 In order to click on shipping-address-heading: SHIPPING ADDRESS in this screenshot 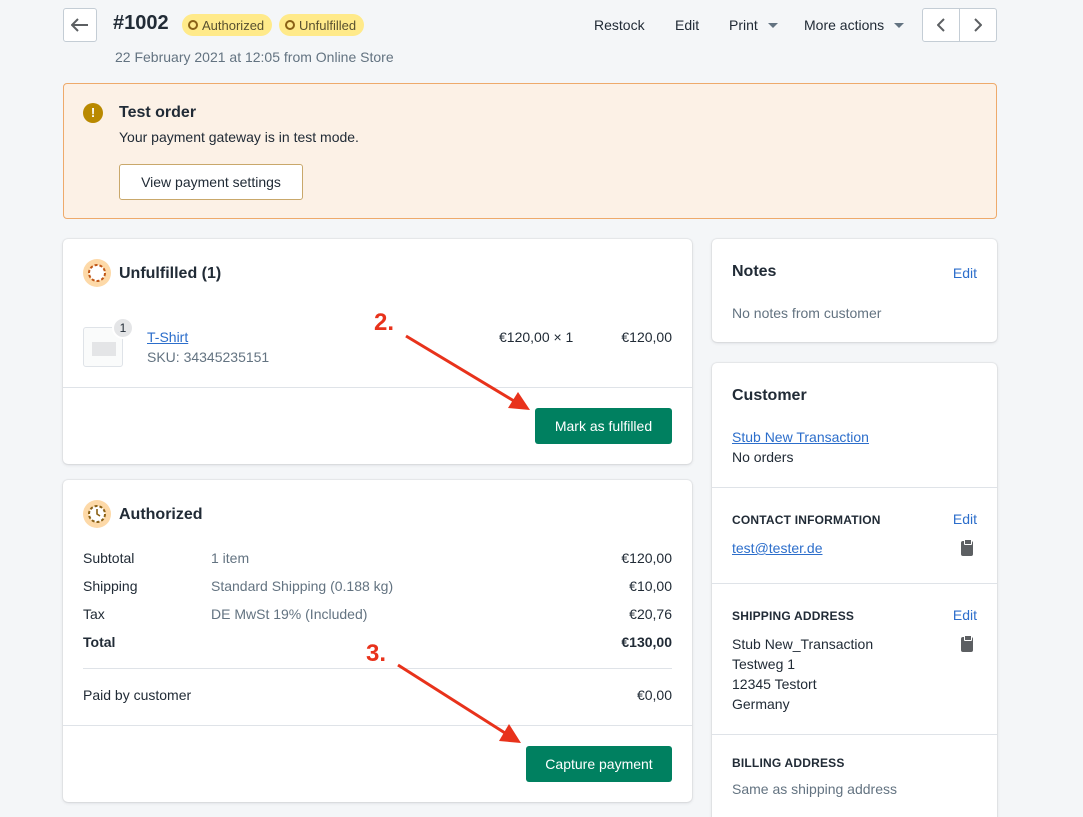, I will do `click(793, 616)`.